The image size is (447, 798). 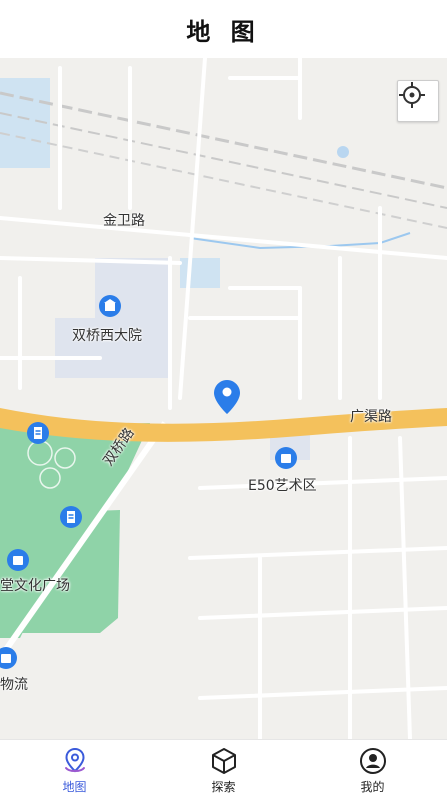 I want to click on building-poi-icon, so click(x=110, y=306).